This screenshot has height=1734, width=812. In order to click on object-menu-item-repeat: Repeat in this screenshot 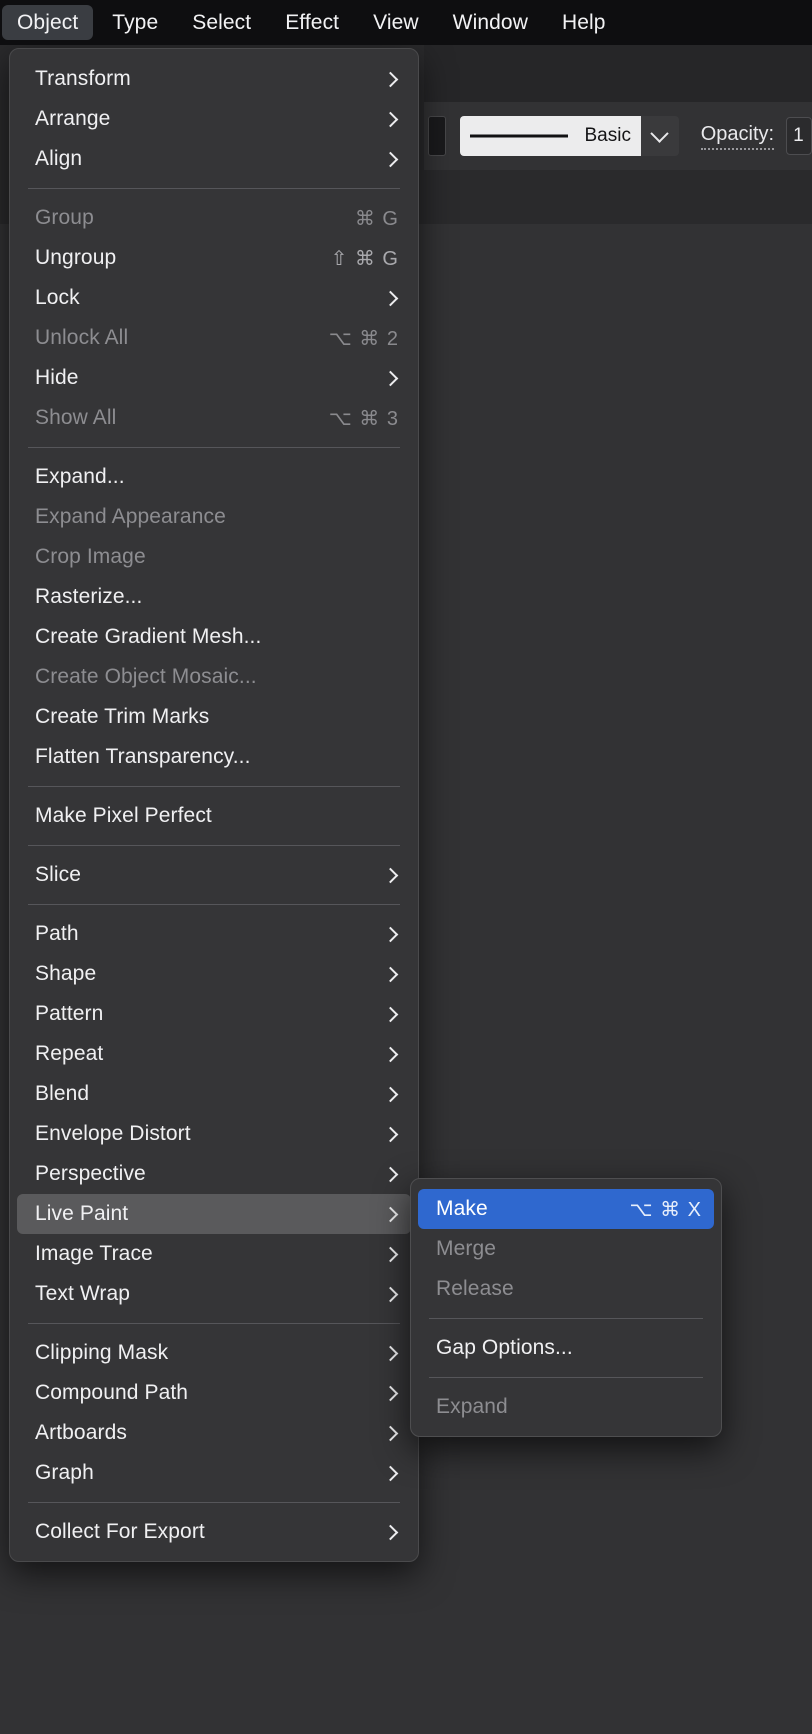, I will do `click(214, 1054)`.